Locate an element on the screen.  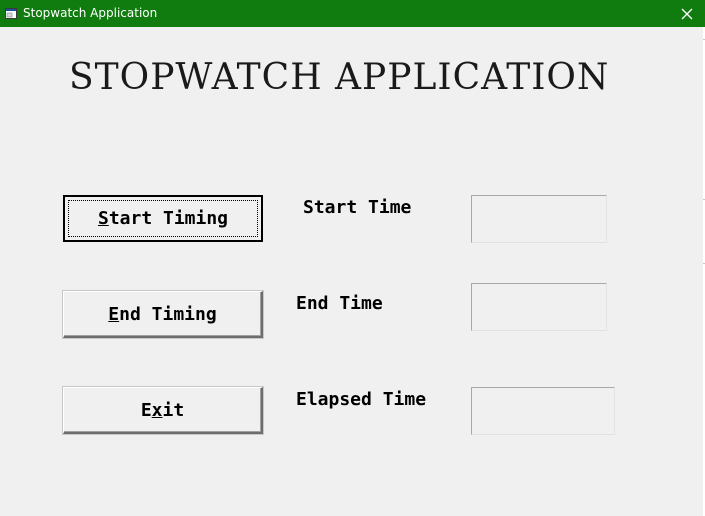
exit-access-key: x is located at coordinates (157, 410).